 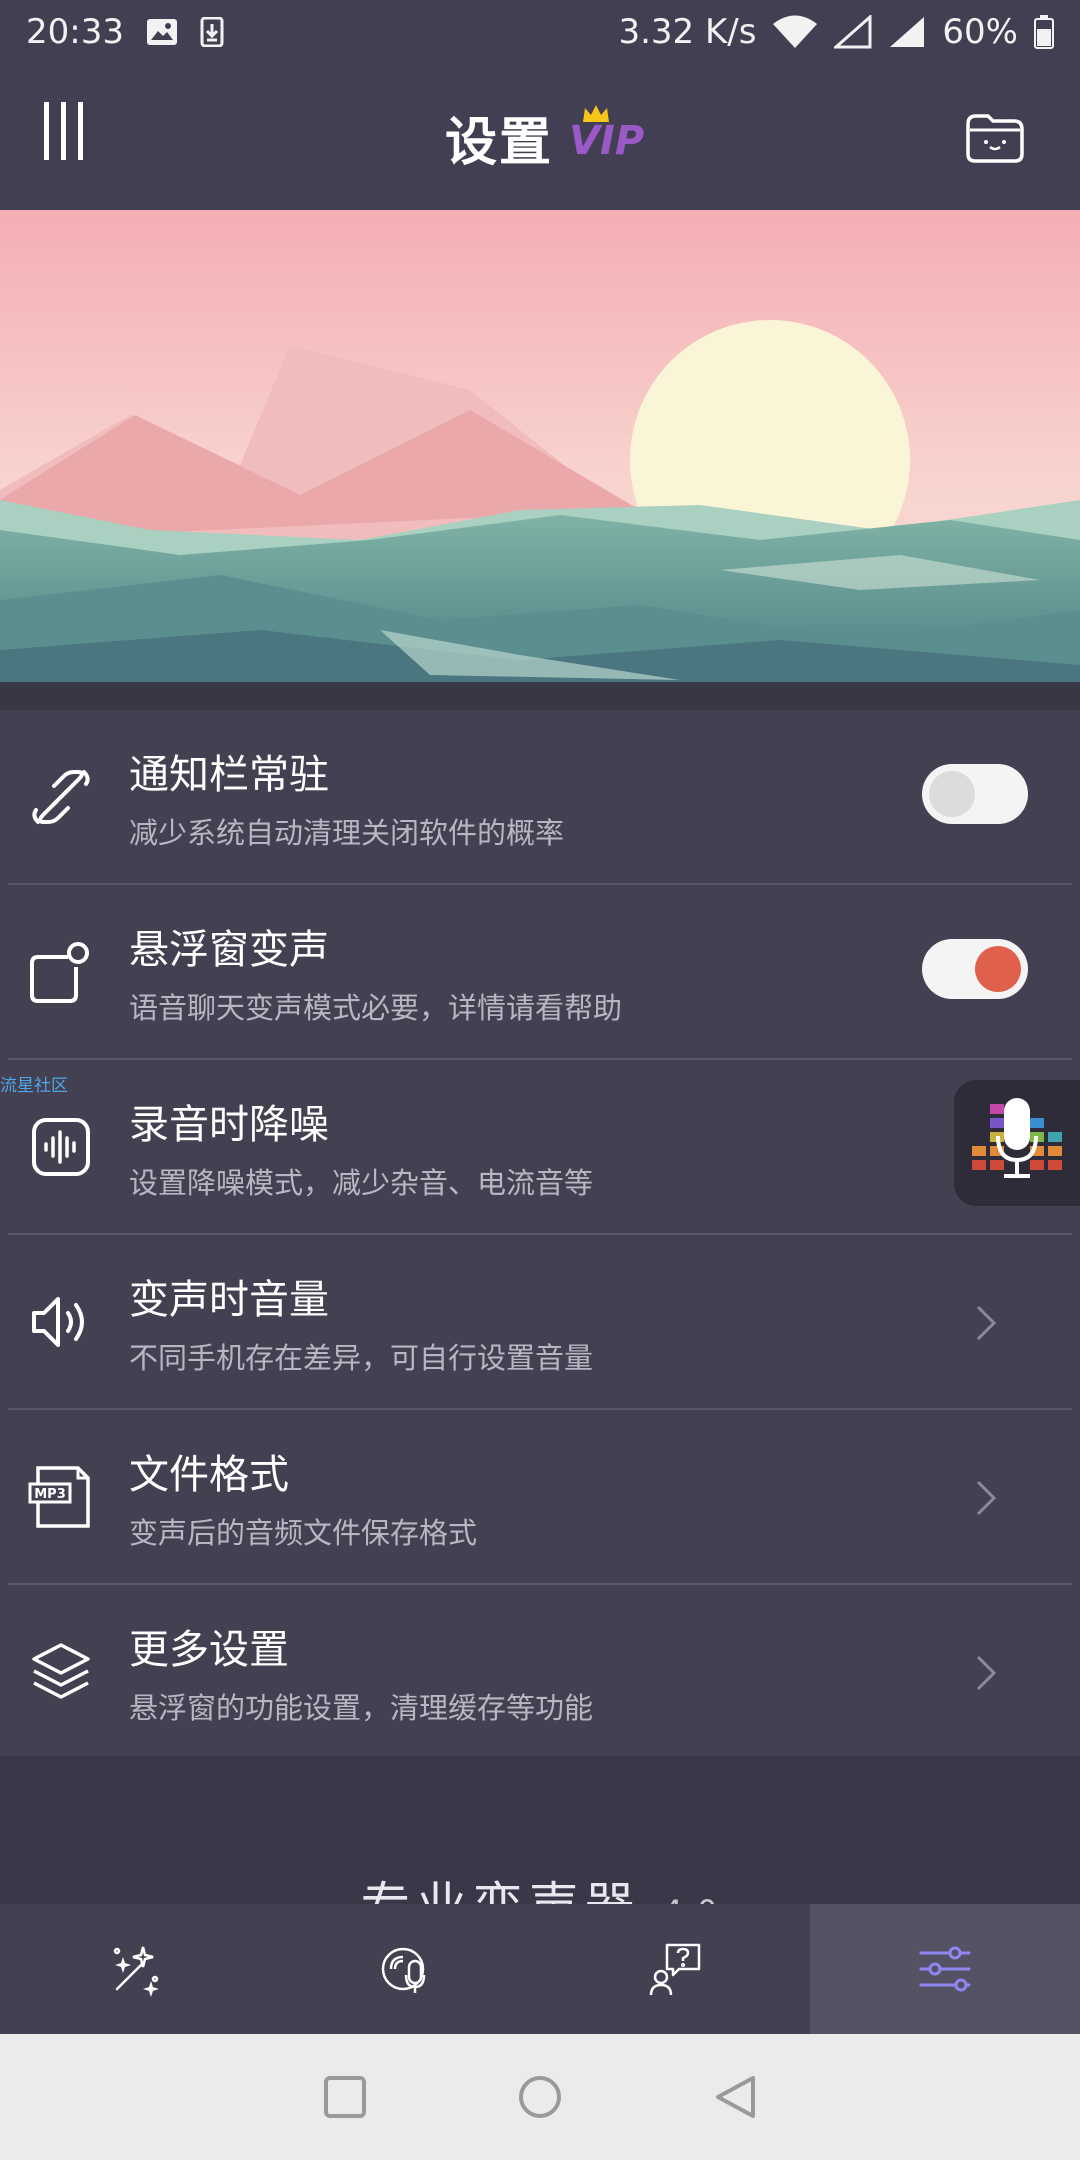 I want to click on help-chat-icon, so click(x=675, y=1969).